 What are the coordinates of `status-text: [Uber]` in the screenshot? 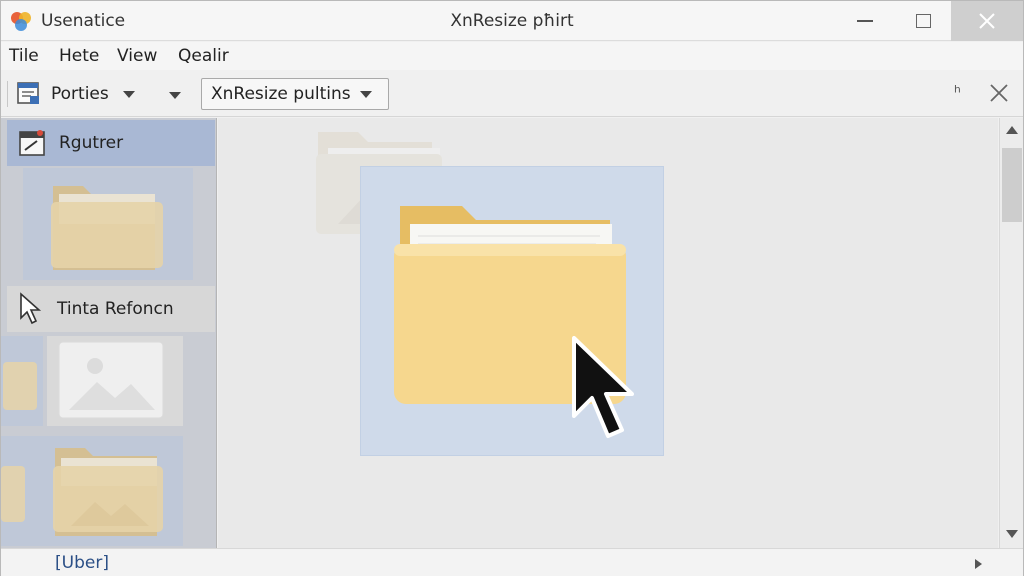 It's located at (82, 563).